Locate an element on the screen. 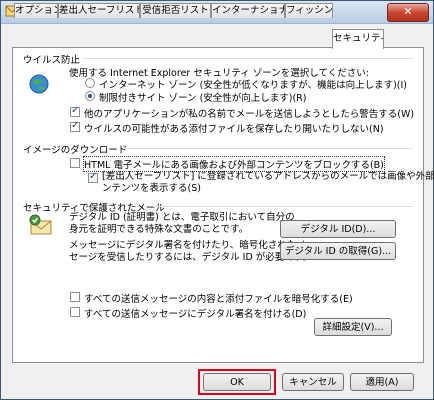 The height and width of the screenshot is (400, 434). tab-phishing: フィッシング is located at coordinates (309, 10).